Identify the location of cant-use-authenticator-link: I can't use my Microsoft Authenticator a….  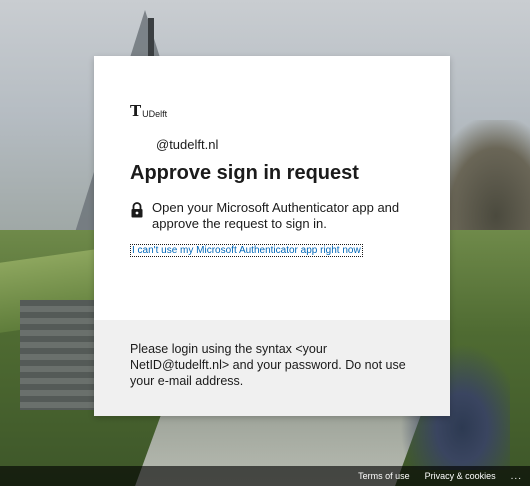
(246, 250).